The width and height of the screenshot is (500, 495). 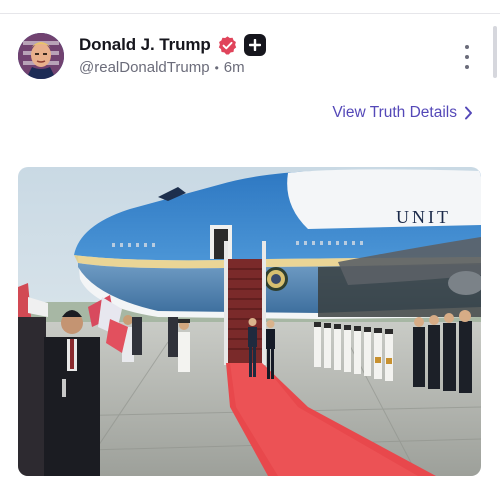 What do you see at coordinates (144, 67) in the screenshot?
I see `author-handle: @realDonaldTrump` at bounding box center [144, 67].